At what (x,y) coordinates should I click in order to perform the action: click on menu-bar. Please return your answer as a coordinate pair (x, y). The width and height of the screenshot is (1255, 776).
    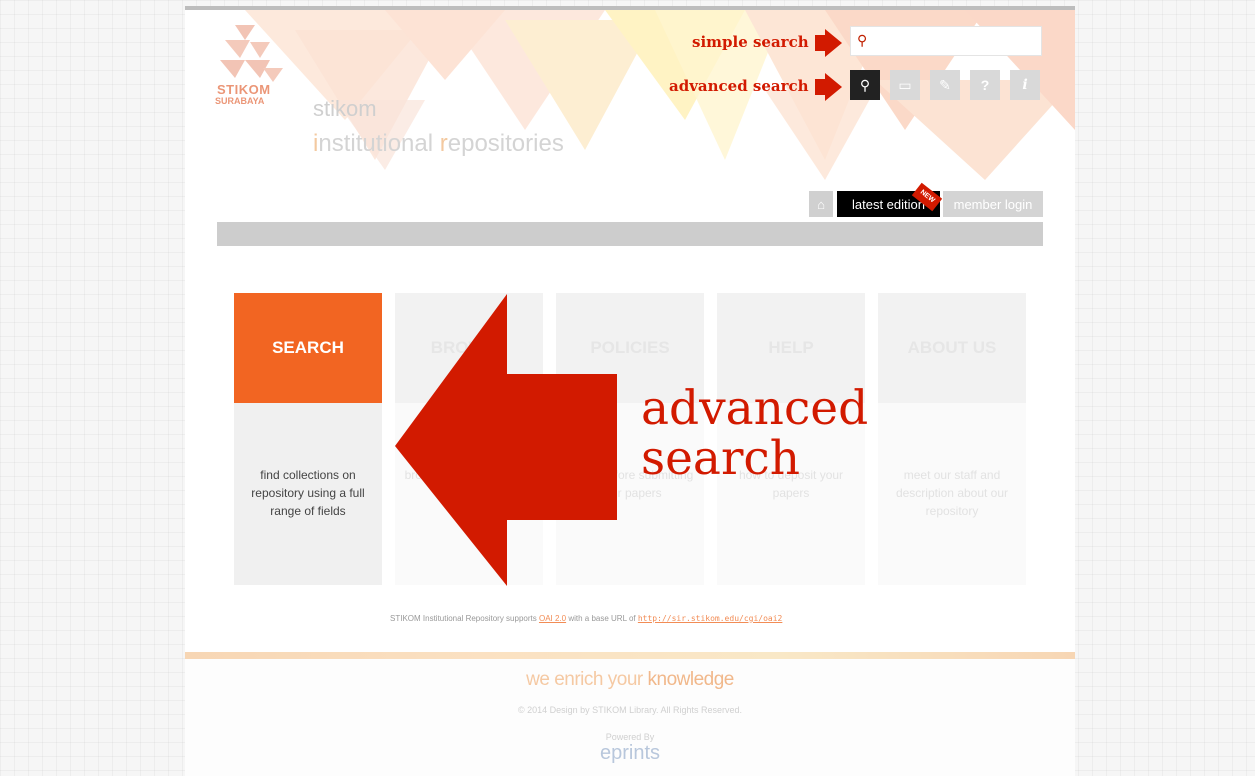
    Looking at the image, I should click on (630, 234).